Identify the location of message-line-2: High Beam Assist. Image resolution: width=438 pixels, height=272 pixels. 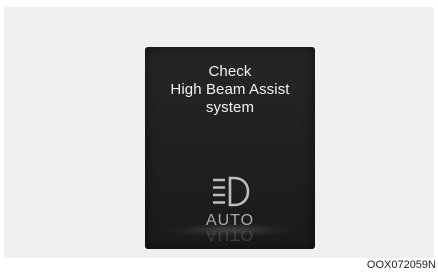
(230, 89).